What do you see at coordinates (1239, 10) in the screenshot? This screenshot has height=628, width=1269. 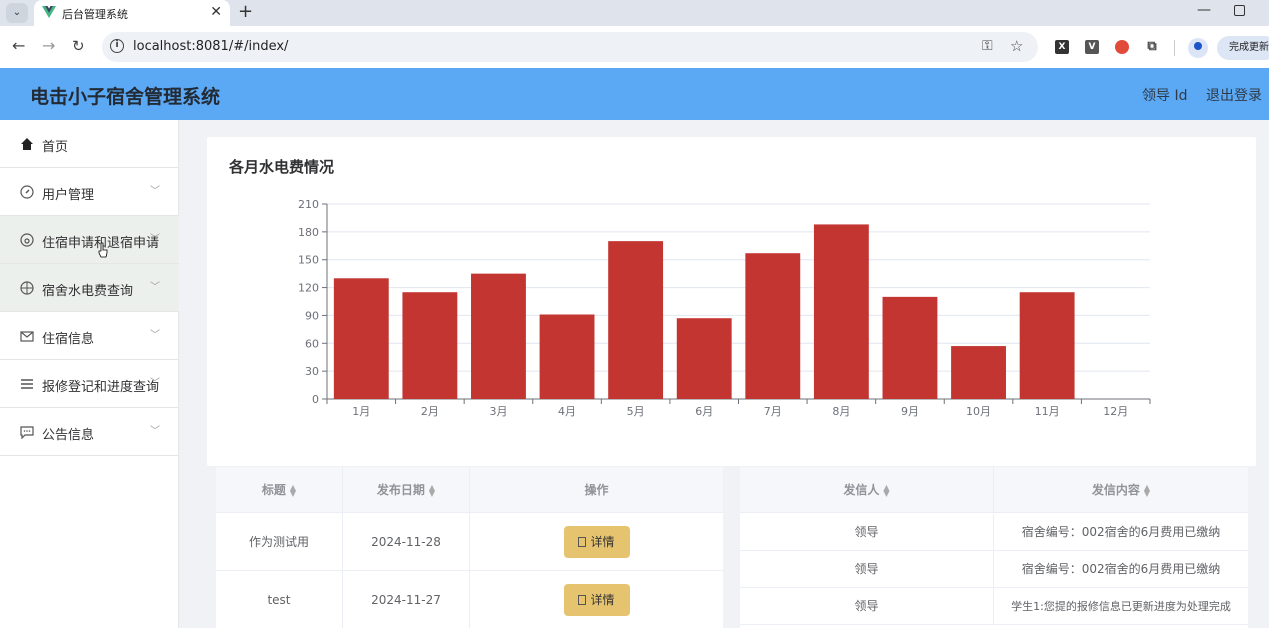 I see `maximize-icon` at bounding box center [1239, 10].